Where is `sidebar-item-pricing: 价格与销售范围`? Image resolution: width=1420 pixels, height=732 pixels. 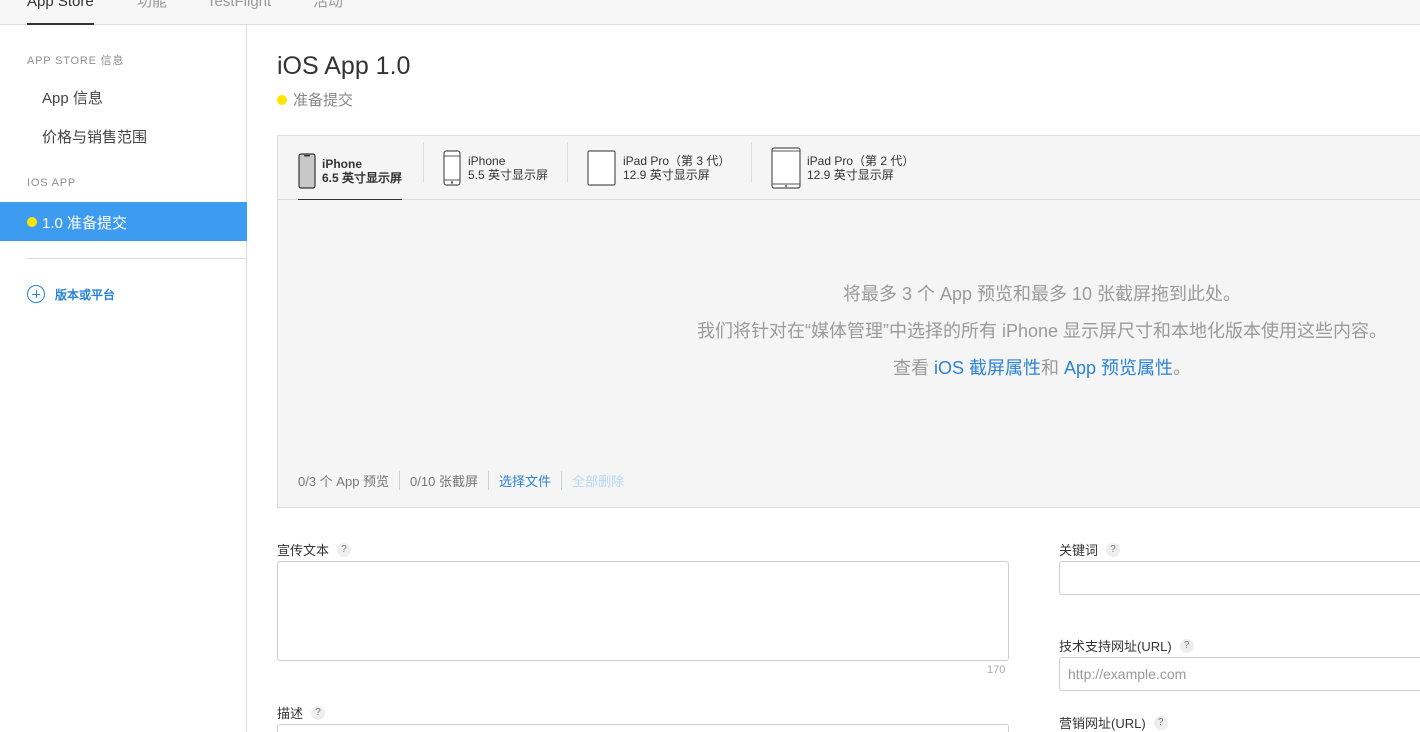 sidebar-item-pricing: 价格与销售范围 is located at coordinates (94, 136).